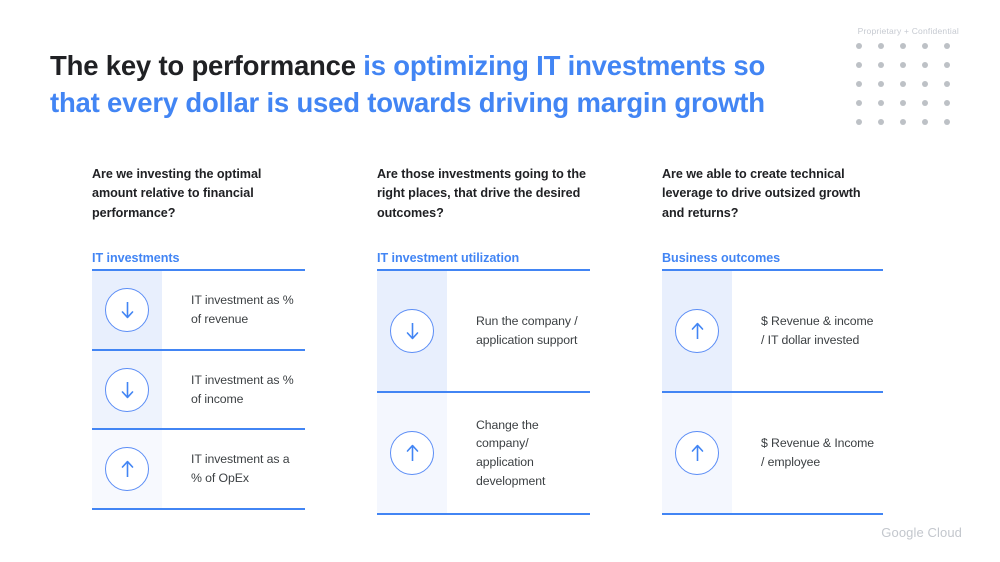 This screenshot has height=562, width=1000. I want to click on table-row: $ Revenue & Income / employee, so click(772, 453).